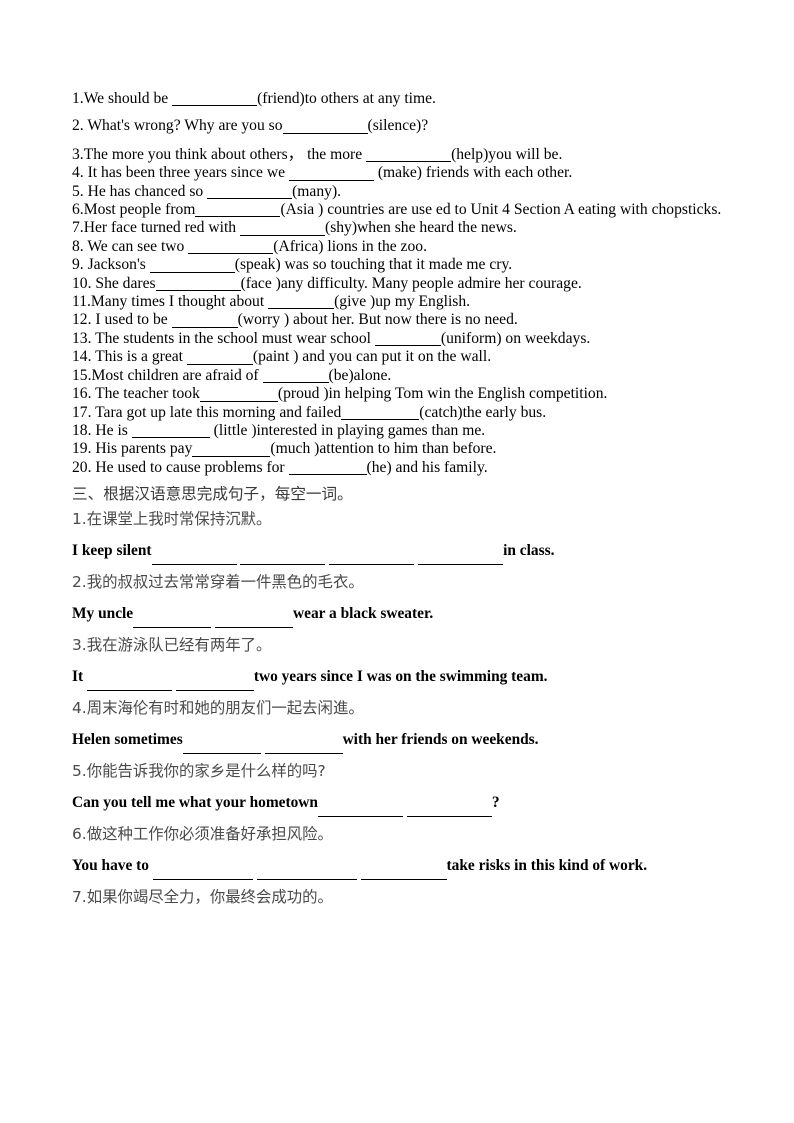  I want to click on item-text-after: (he) and his family., so click(427, 467).